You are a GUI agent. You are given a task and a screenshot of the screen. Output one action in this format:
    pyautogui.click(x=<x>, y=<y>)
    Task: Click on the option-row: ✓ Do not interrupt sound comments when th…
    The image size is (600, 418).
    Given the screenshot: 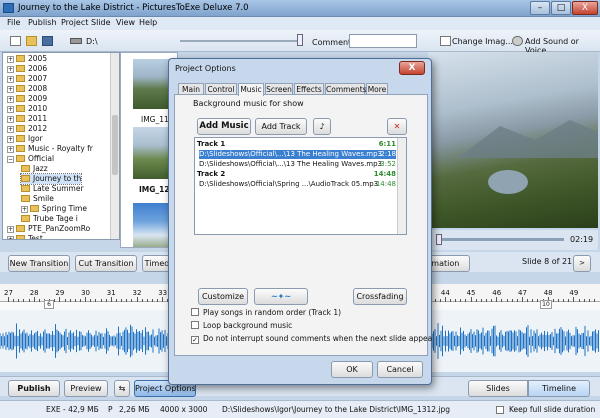 What is the action you would take?
    pyautogui.click(x=311, y=339)
    